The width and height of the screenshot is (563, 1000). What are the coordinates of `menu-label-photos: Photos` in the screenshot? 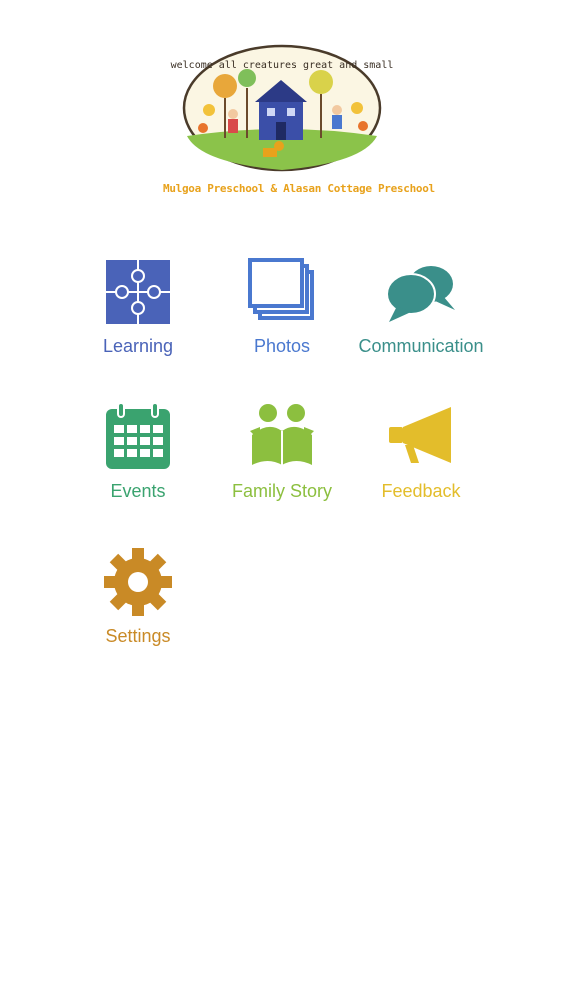 It's located at (282, 346).